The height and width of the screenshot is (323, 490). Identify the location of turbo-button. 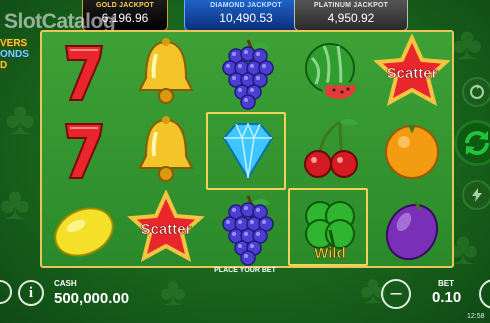
(476, 195).